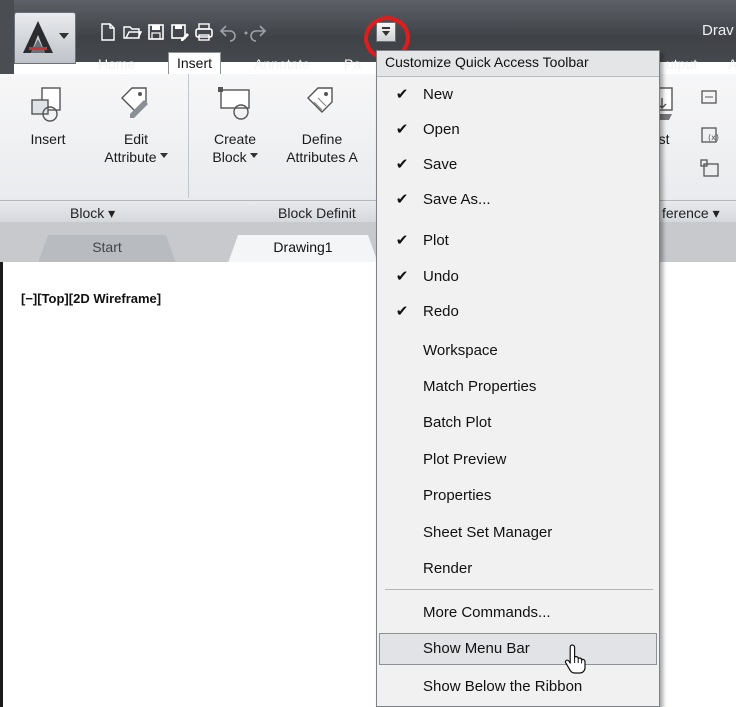  I want to click on new-icon, so click(108, 32).